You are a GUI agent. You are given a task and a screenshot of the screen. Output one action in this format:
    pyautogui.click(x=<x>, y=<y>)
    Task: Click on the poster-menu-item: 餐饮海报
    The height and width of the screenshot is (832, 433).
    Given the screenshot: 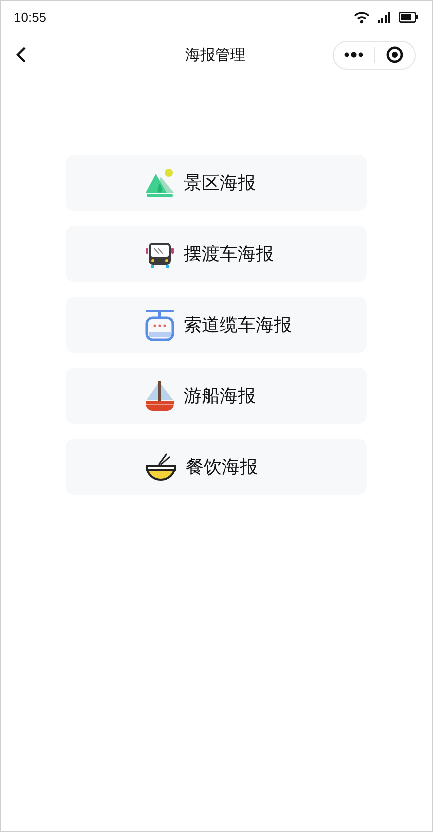 What is the action you would take?
    pyautogui.click(x=216, y=467)
    